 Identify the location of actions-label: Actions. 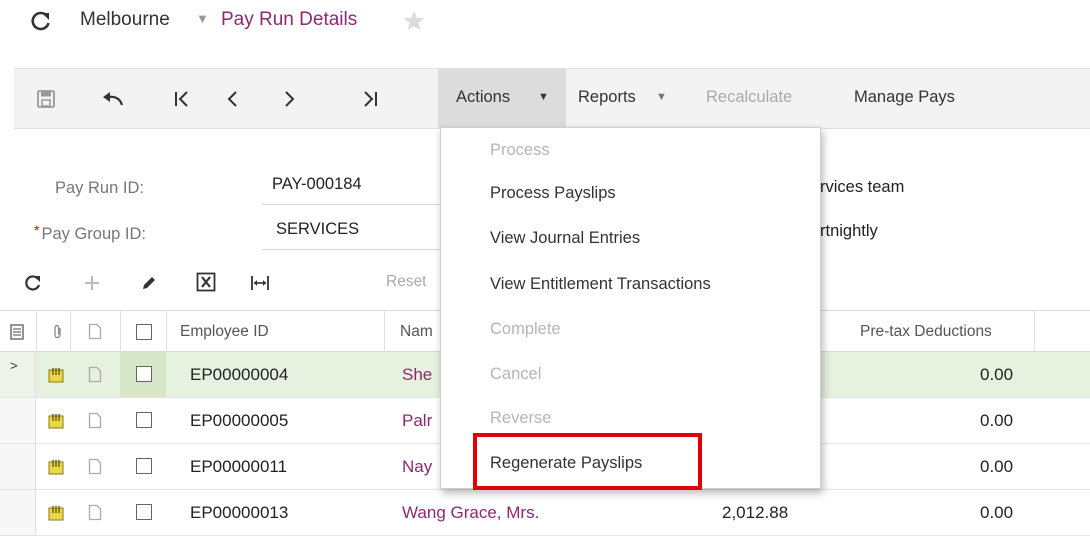
(483, 97).